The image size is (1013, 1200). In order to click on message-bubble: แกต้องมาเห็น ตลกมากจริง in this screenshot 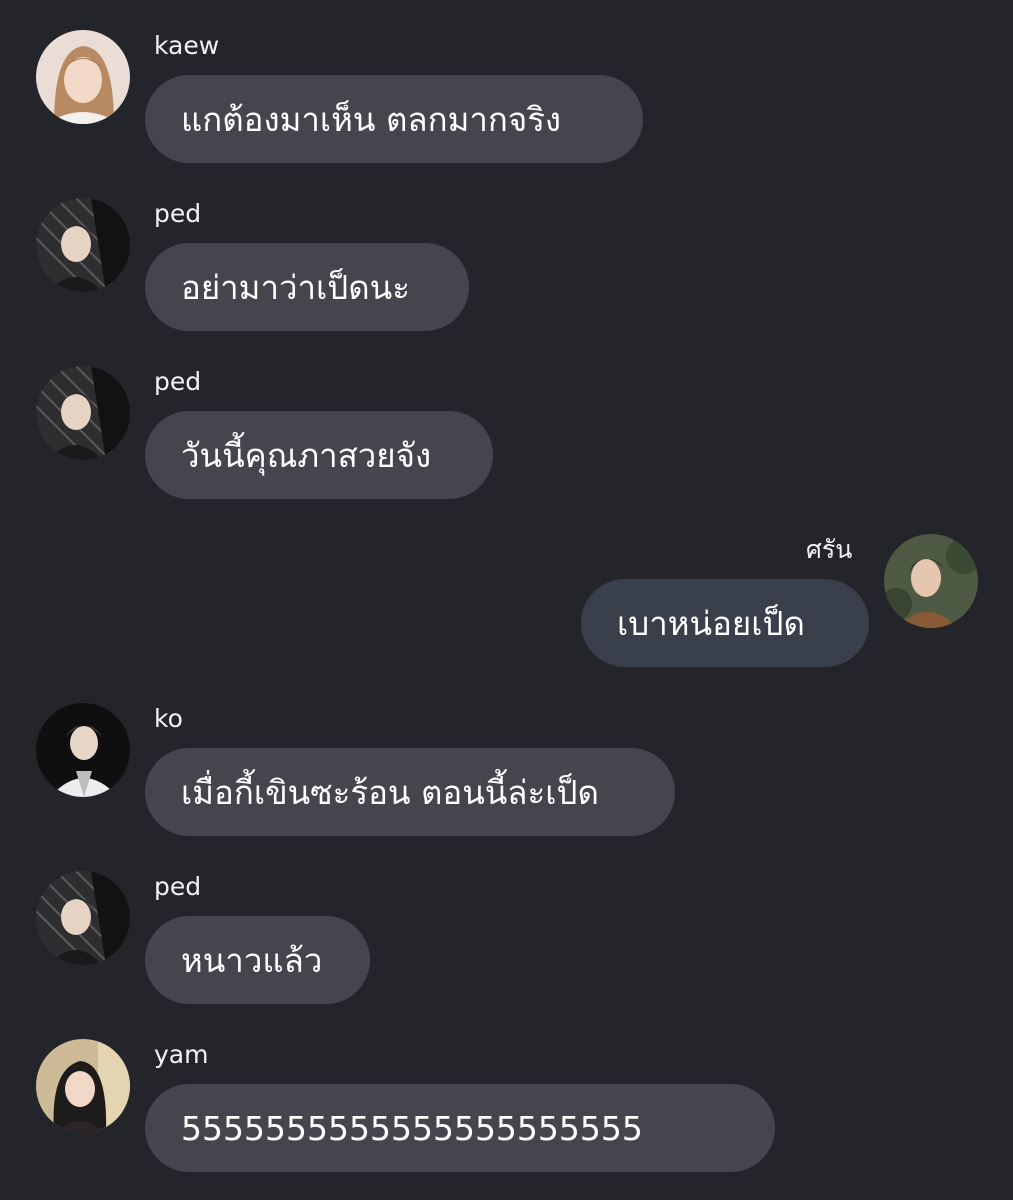, I will do `click(394, 119)`.